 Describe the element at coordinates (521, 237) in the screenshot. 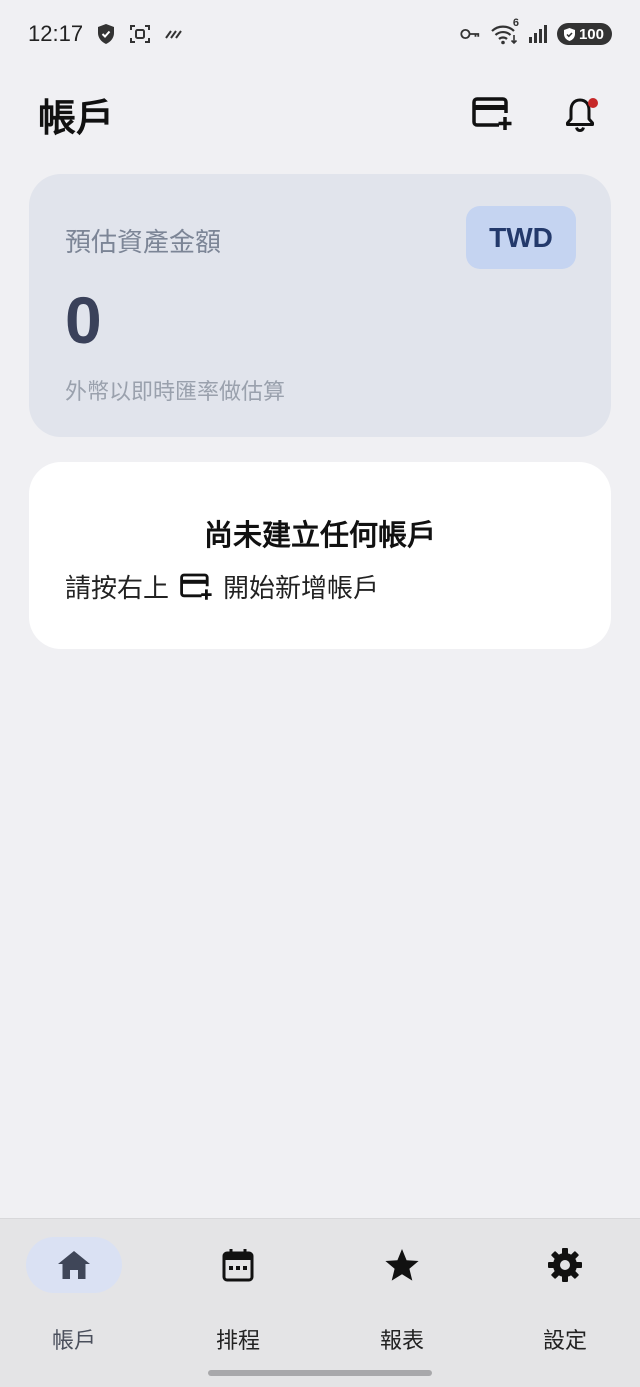

I see `currency-button: TWD` at that location.